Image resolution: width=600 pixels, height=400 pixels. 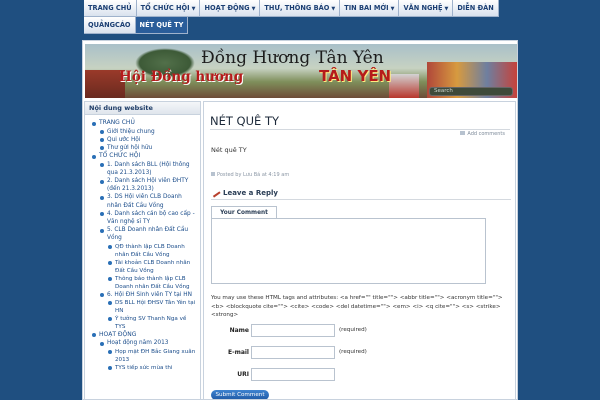 I want to click on email-field-row: E-mail (required), so click(x=361, y=352).